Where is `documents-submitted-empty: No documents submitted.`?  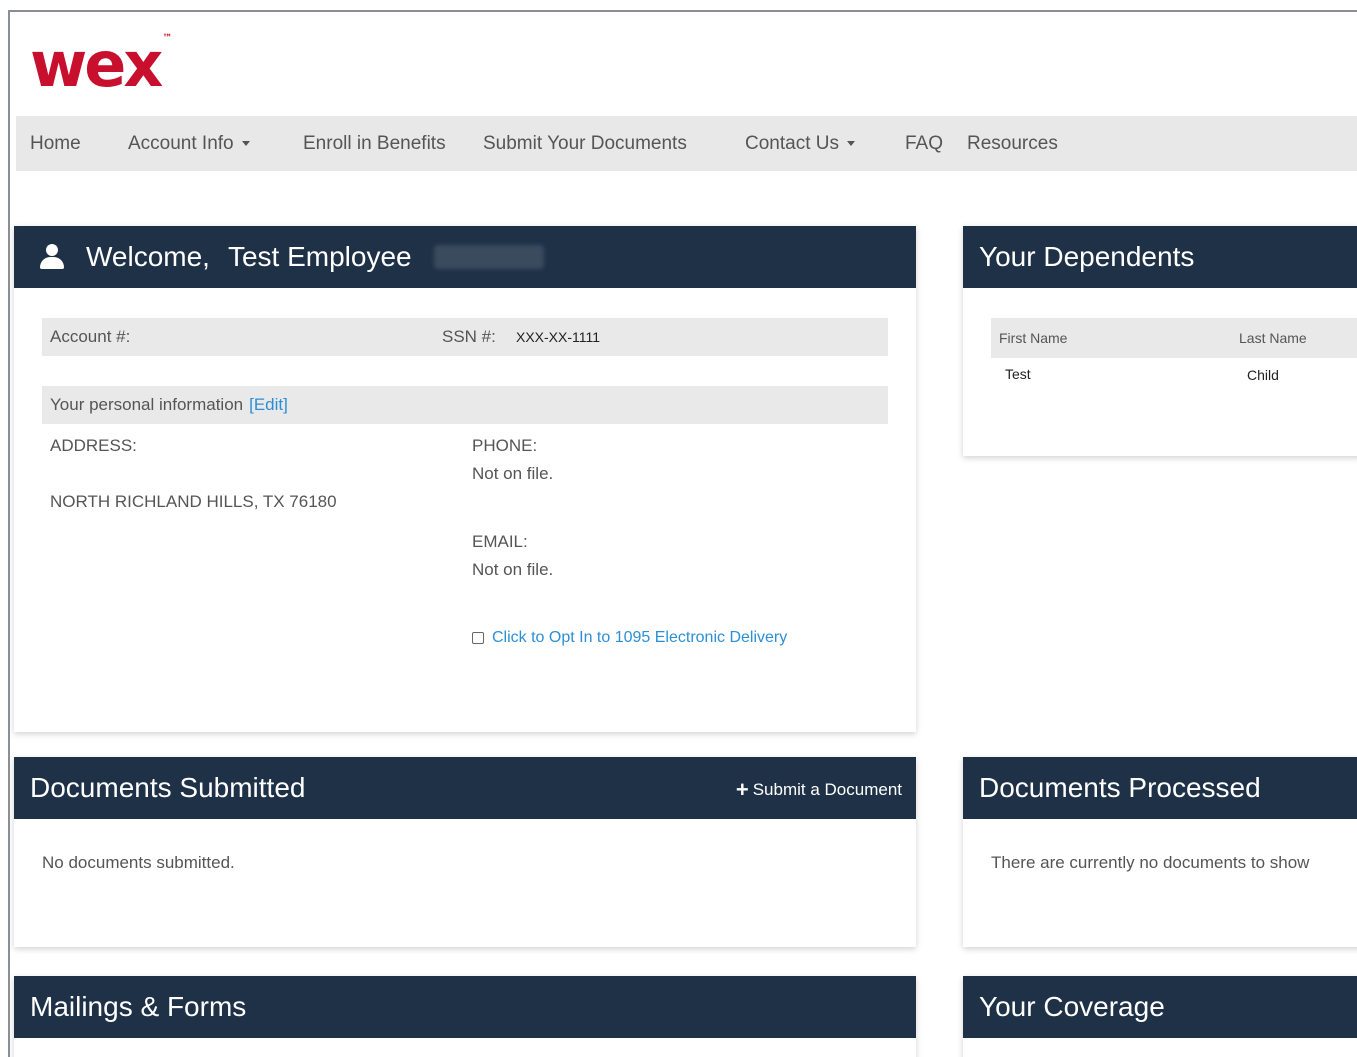 documents-submitted-empty: No documents submitted. is located at coordinates (138, 862).